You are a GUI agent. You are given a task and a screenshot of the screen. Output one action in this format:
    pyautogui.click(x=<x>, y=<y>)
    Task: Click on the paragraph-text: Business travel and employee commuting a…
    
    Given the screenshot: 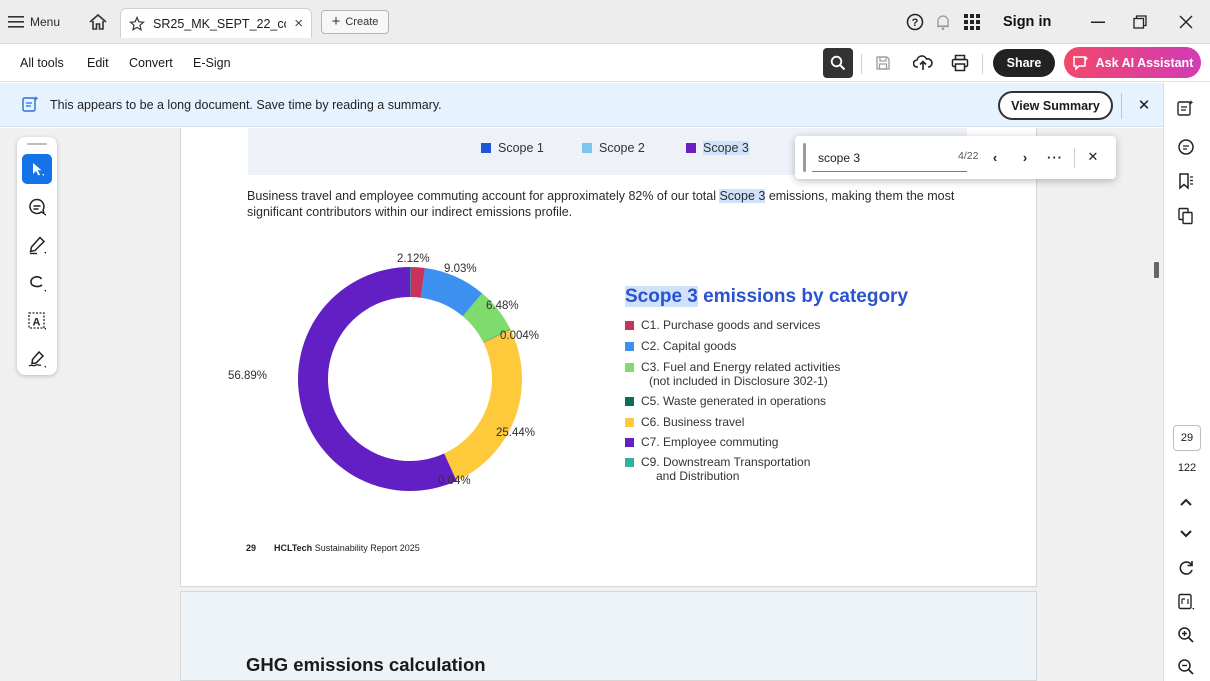 What is the action you would take?
    pyautogui.click(x=483, y=196)
    